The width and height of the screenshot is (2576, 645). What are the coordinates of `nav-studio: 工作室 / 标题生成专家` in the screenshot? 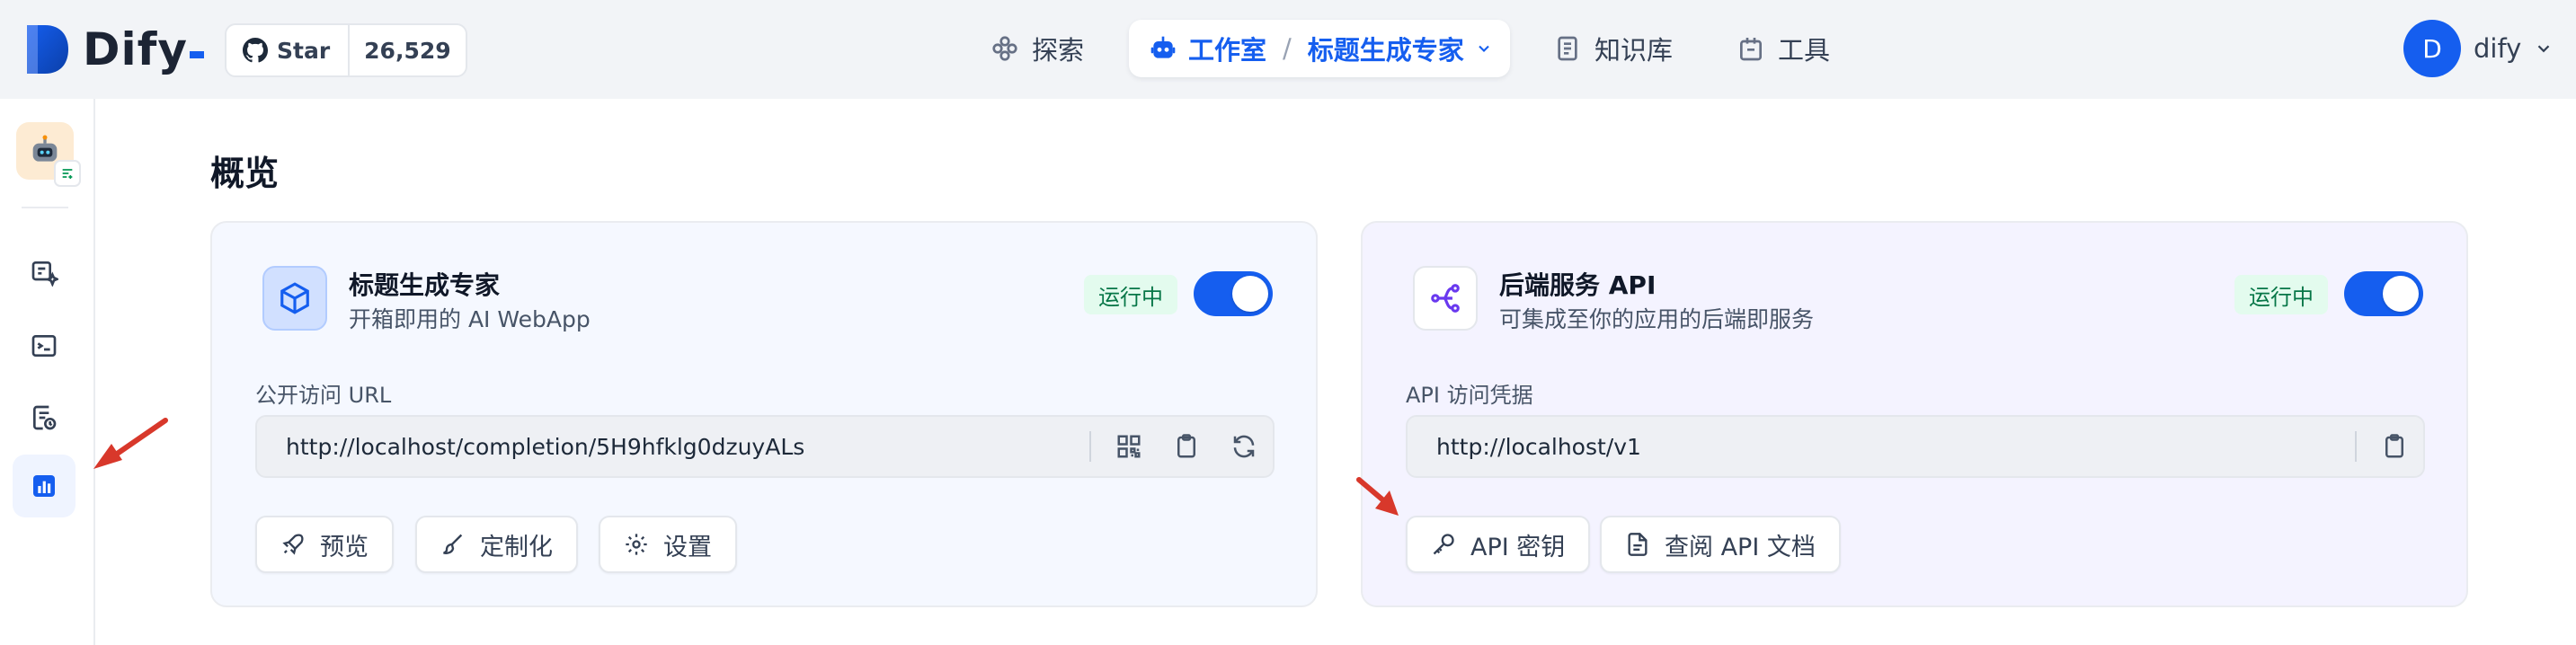 It's located at (1319, 49).